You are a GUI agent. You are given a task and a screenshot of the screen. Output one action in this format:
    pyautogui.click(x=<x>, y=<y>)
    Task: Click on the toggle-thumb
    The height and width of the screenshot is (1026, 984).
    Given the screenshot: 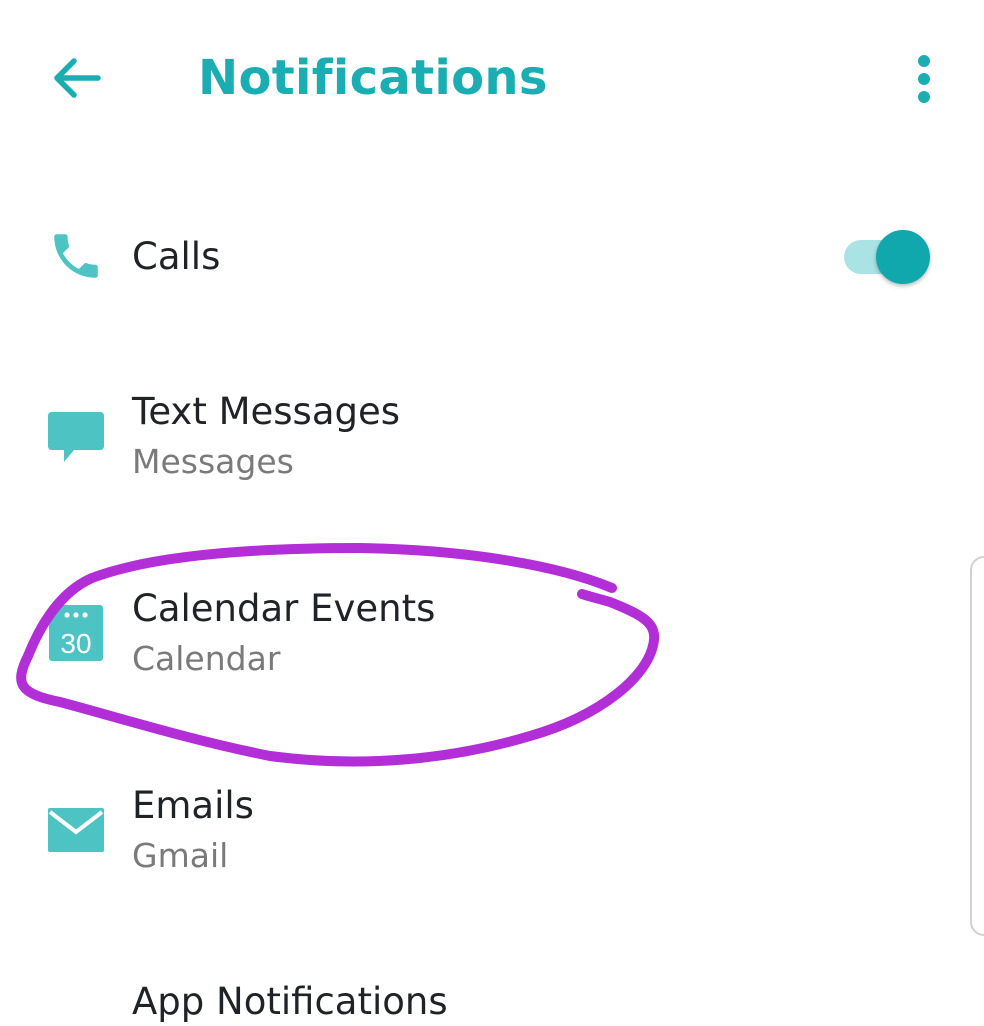 What is the action you would take?
    pyautogui.click(x=903, y=257)
    